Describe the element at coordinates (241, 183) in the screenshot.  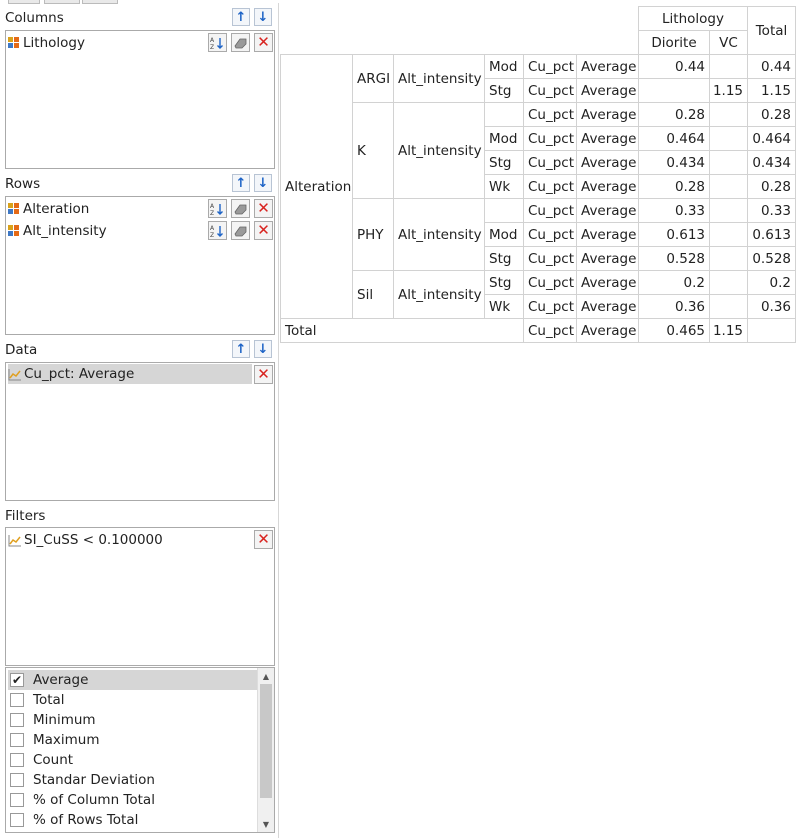
I see `rows-move-up-button: ↑` at that location.